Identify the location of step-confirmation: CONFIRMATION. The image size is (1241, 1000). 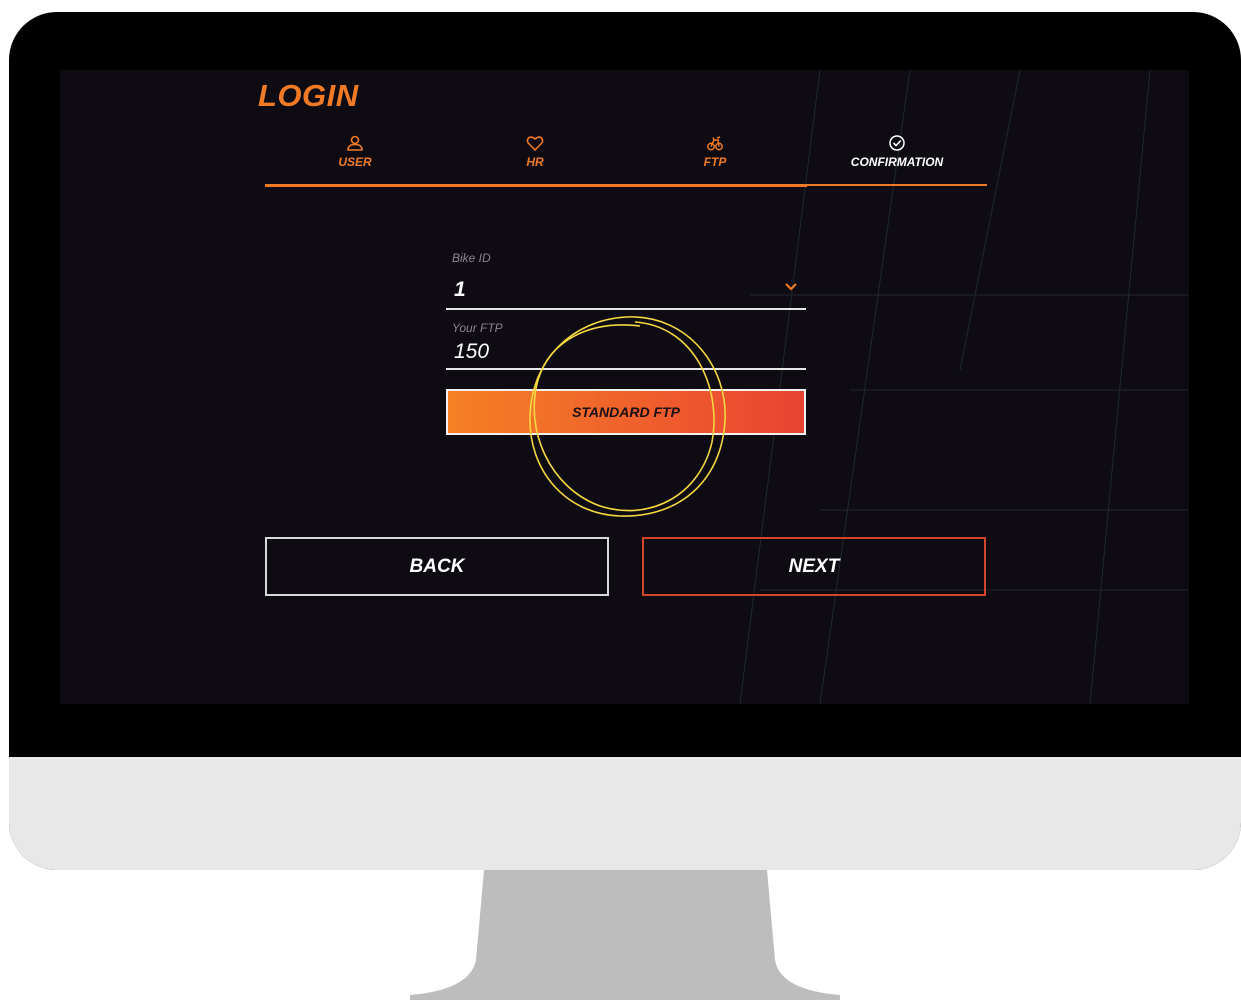
(897, 159).